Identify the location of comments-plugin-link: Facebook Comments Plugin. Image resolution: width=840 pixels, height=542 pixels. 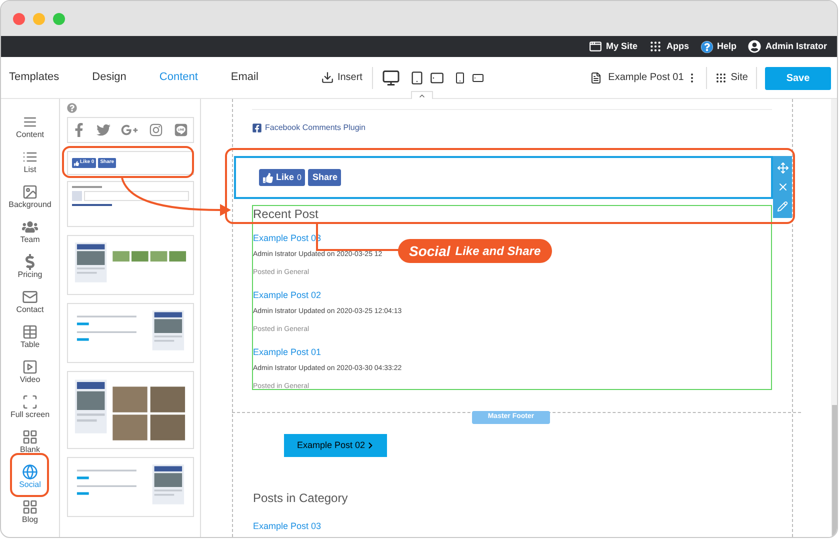
(512, 128).